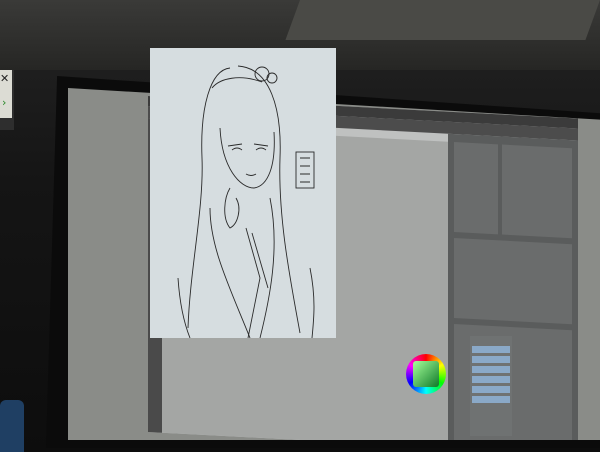 This screenshot has width=600, height=452. I want to click on right-panels, so click(513, 286).